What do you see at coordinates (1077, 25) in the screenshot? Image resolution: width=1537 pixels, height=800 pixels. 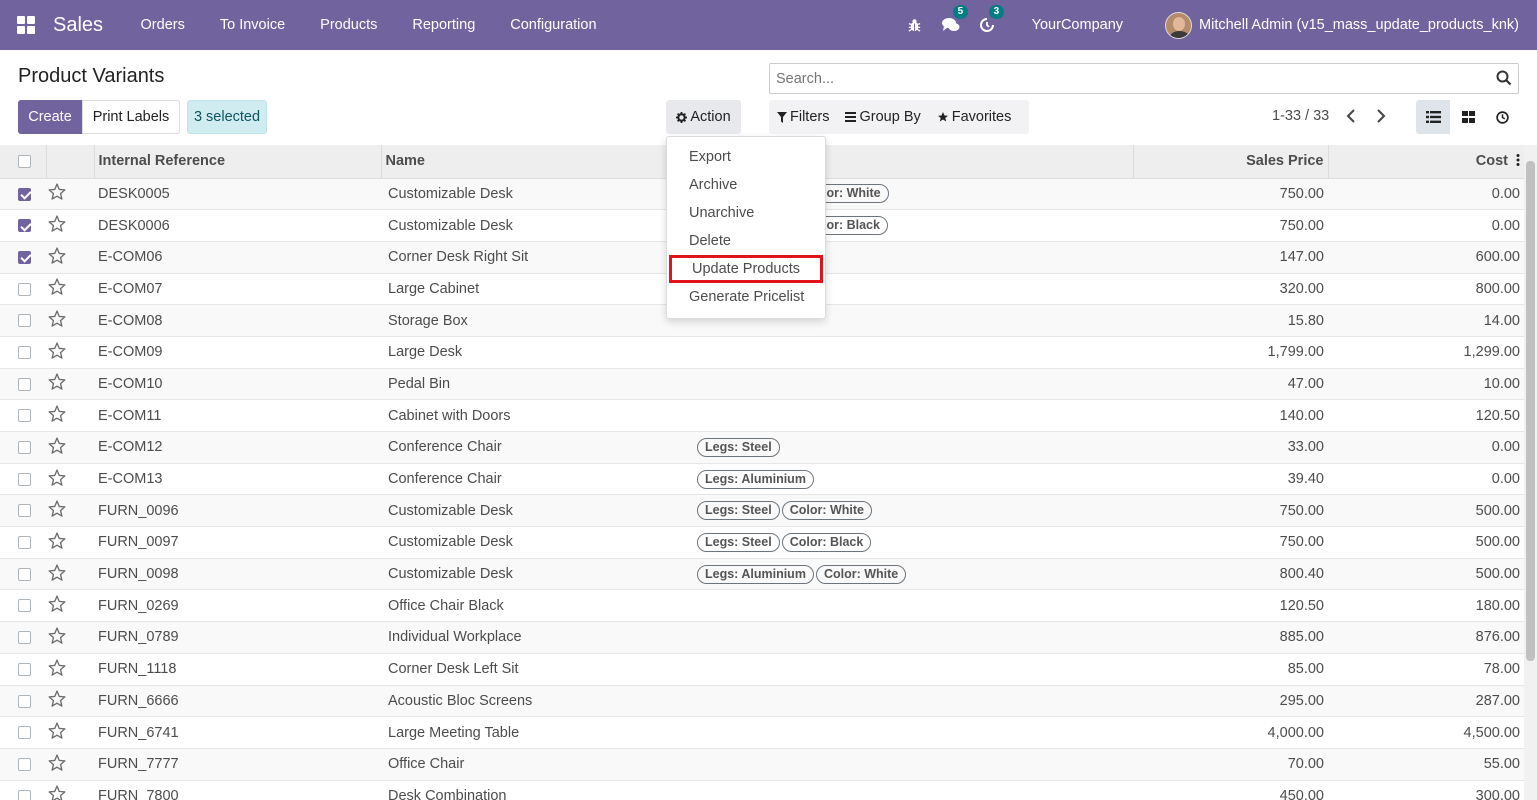 I see `company-switcher: YourCompany` at bounding box center [1077, 25].